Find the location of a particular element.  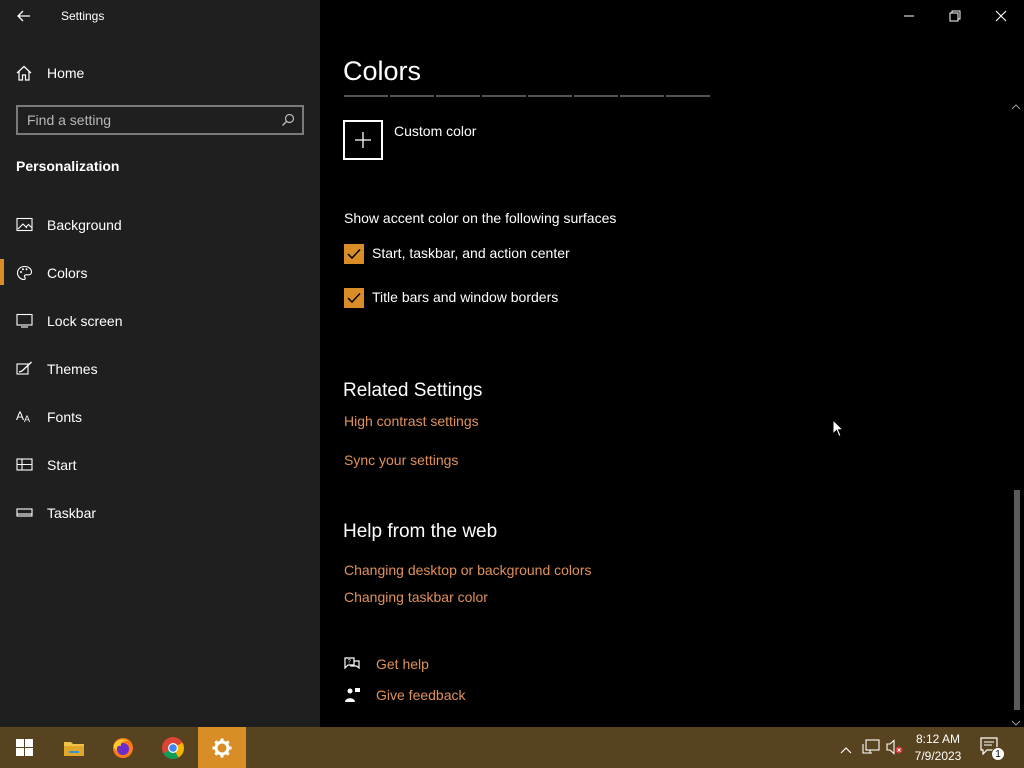

back-button is located at coordinates (24, 16).